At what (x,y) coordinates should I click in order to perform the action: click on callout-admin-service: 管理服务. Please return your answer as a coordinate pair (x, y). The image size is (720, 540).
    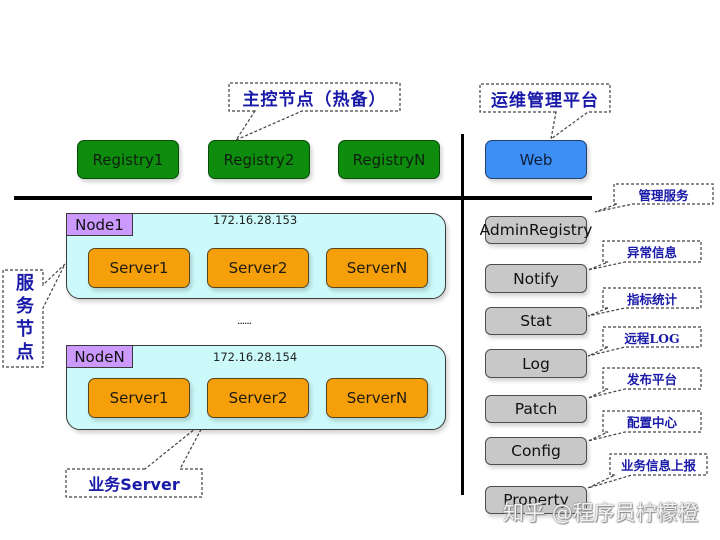
    Looking at the image, I should click on (663, 195).